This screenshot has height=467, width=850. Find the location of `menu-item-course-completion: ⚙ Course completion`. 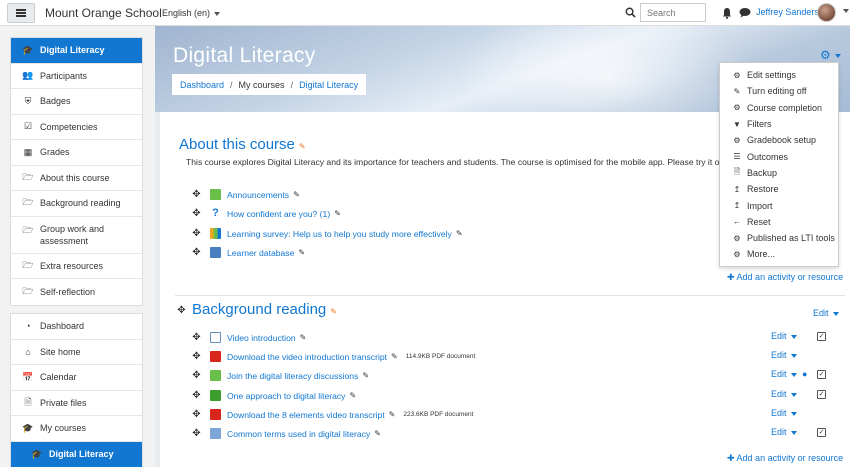

menu-item-course-completion: ⚙ Course completion is located at coordinates (779, 108).